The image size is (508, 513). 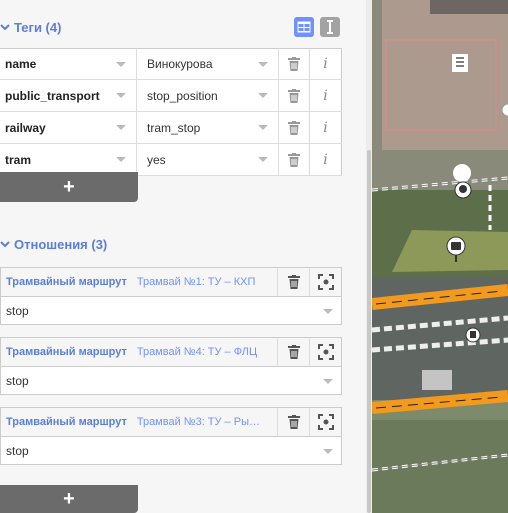 I want to click on relation-name: Трамвай №4: ТУ – ФЛЦ, so click(x=197, y=352).